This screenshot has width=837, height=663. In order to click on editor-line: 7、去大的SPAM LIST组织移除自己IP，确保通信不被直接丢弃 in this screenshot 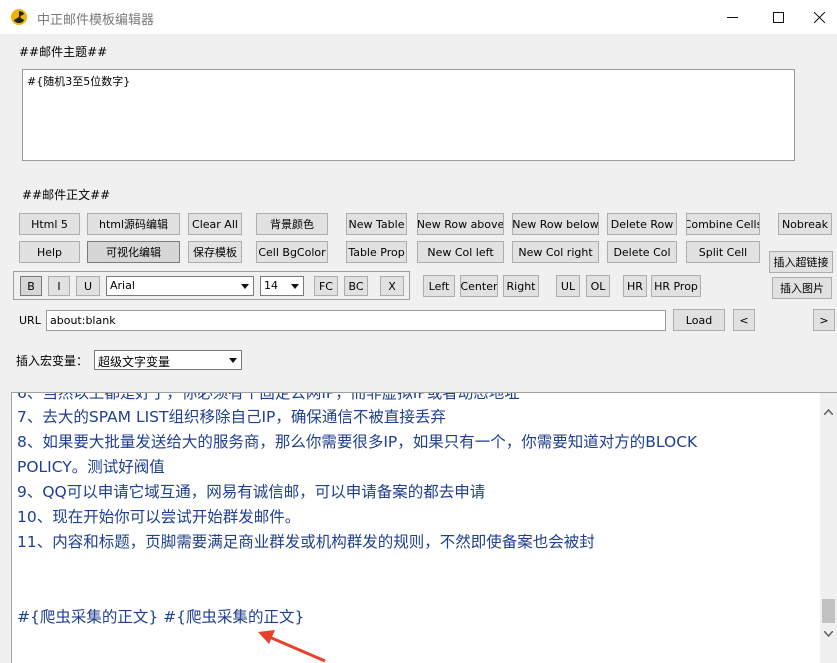, I will do `click(231, 417)`.